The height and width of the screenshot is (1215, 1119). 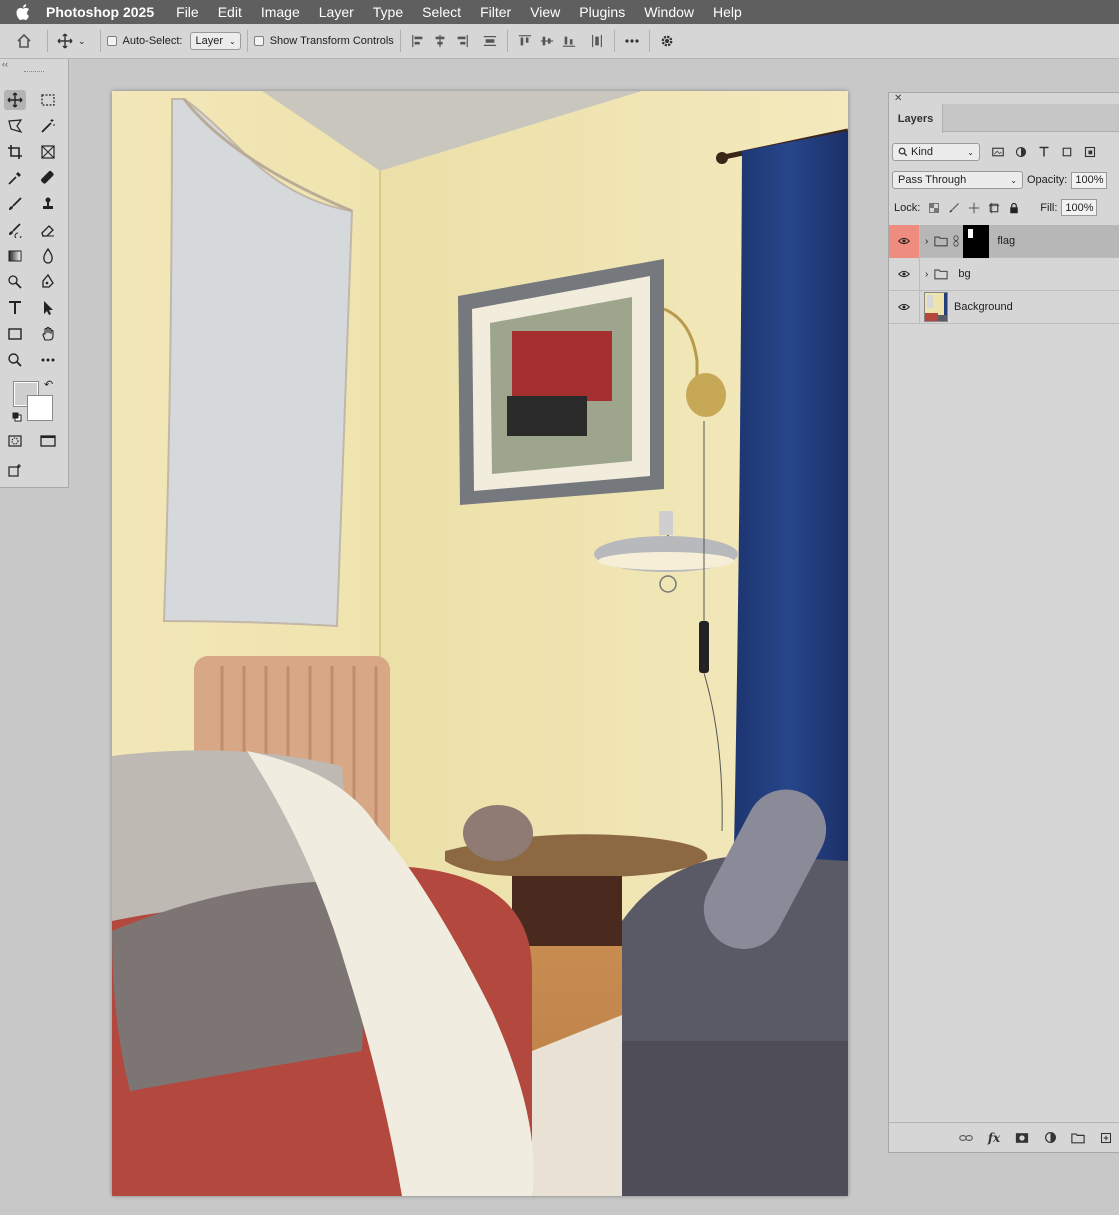 What do you see at coordinates (15, 471) in the screenshot?
I see `generative-fill-icon` at bounding box center [15, 471].